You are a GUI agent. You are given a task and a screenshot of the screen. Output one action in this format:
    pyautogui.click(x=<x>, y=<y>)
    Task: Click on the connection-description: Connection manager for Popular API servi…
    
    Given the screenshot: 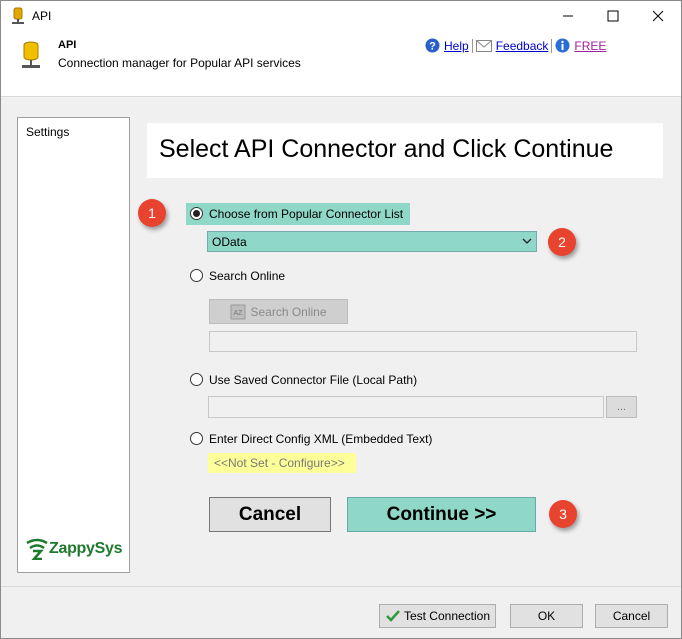 What is the action you would take?
    pyautogui.click(x=179, y=63)
    